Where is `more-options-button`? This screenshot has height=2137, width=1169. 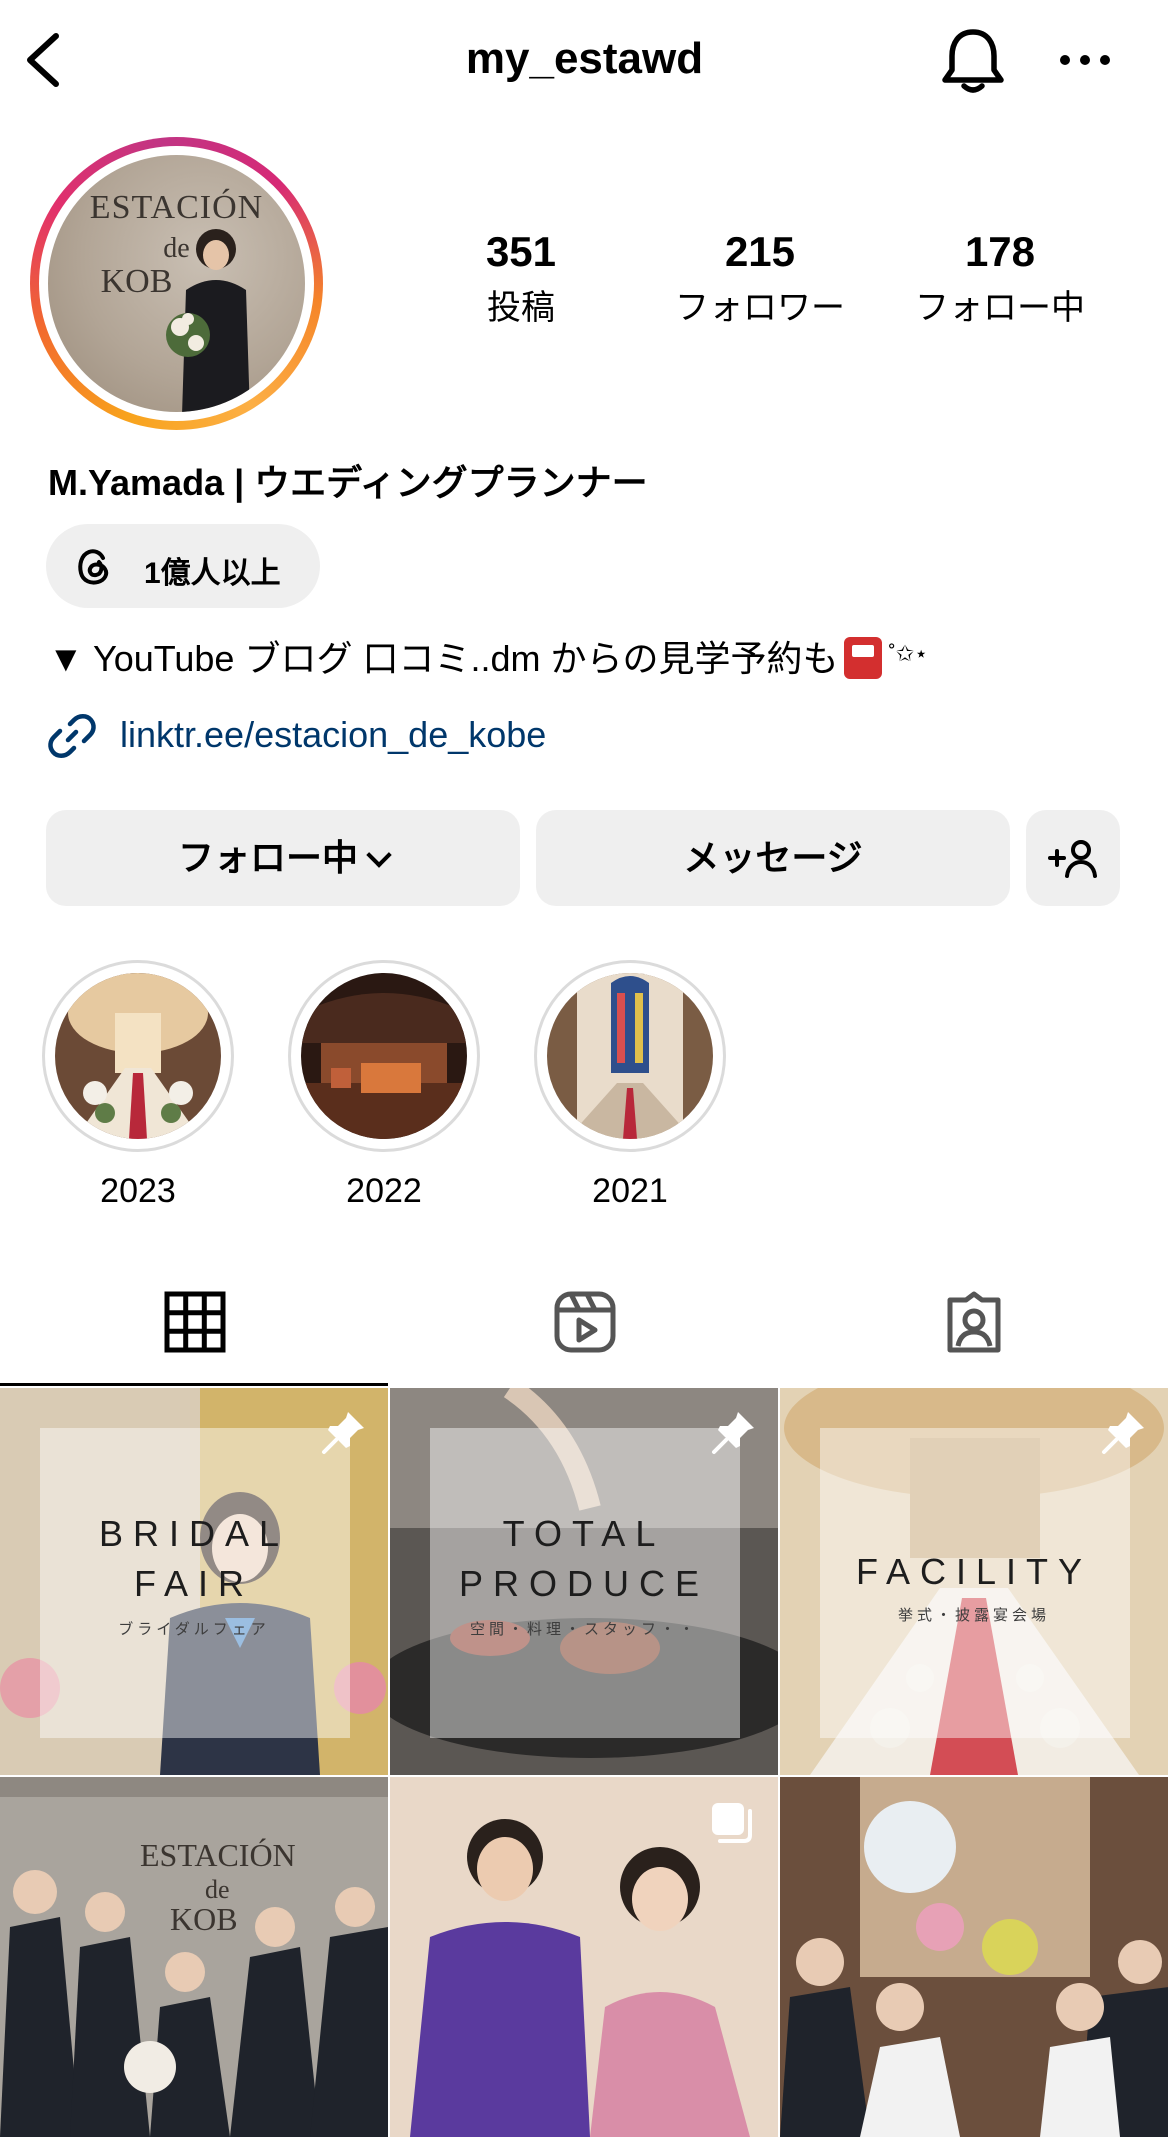 more-options-button is located at coordinates (1085, 60).